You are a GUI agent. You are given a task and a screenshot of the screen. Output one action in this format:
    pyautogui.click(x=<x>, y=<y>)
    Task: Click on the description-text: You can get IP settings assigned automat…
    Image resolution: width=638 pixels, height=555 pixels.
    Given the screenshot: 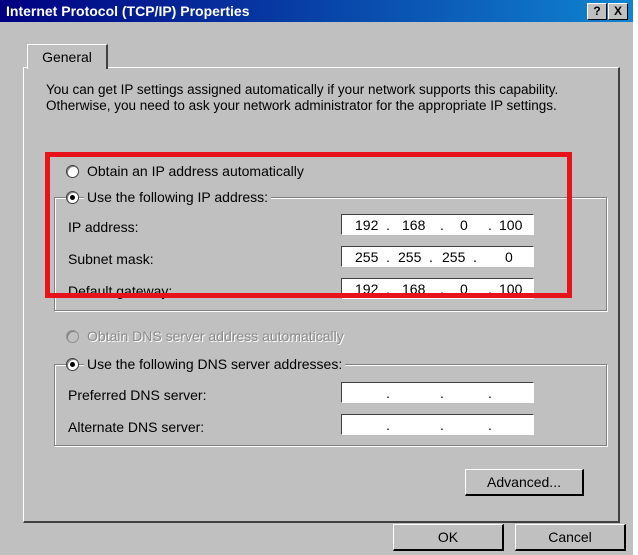 What is the action you would take?
    pyautogui.click(x=302, y=97)
    